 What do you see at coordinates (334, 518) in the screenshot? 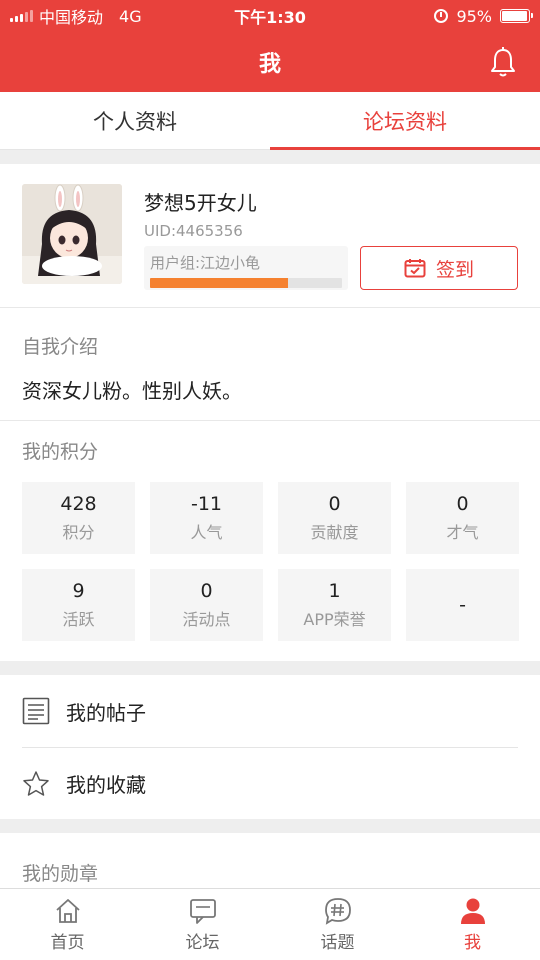
I see `points-cell: 0 贡献度` at bounding box center [334, 518].